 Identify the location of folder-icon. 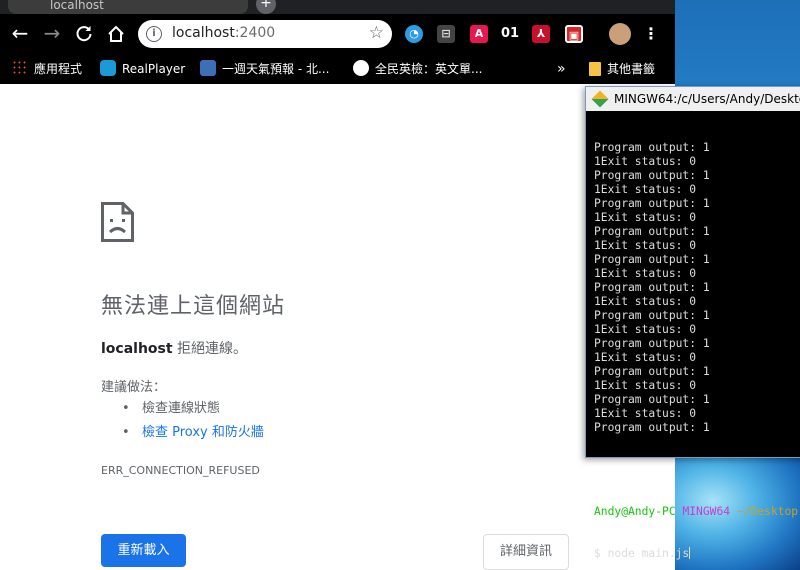
(595, 69).